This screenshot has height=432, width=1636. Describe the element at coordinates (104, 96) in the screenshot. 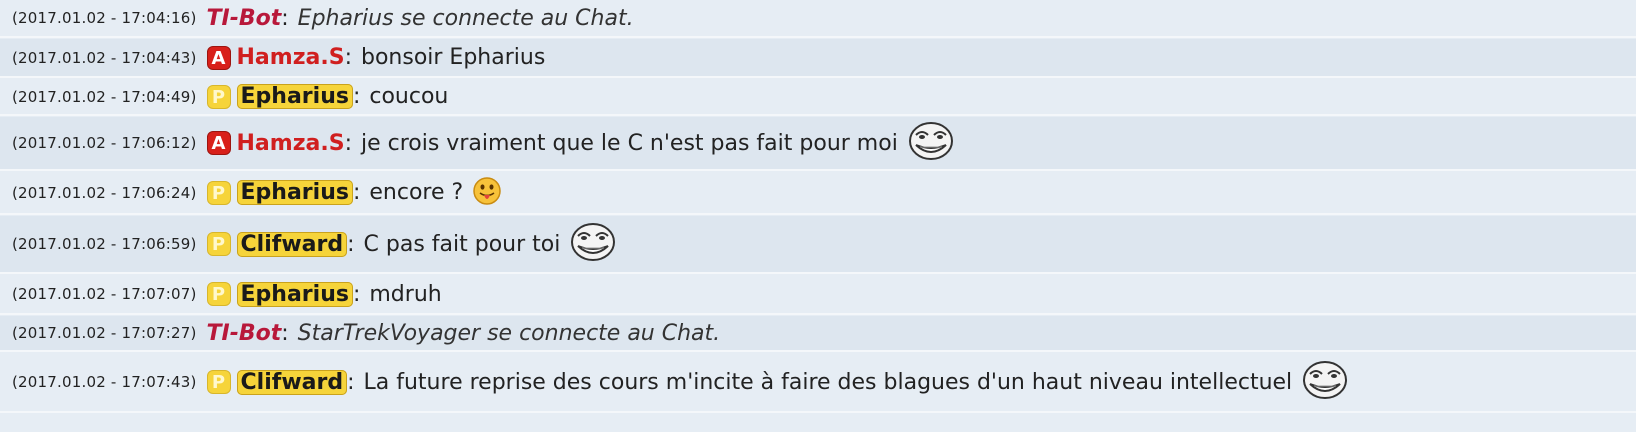

I see `message-timestamp: (2017.01.02 - 17:04:49)` at that location.